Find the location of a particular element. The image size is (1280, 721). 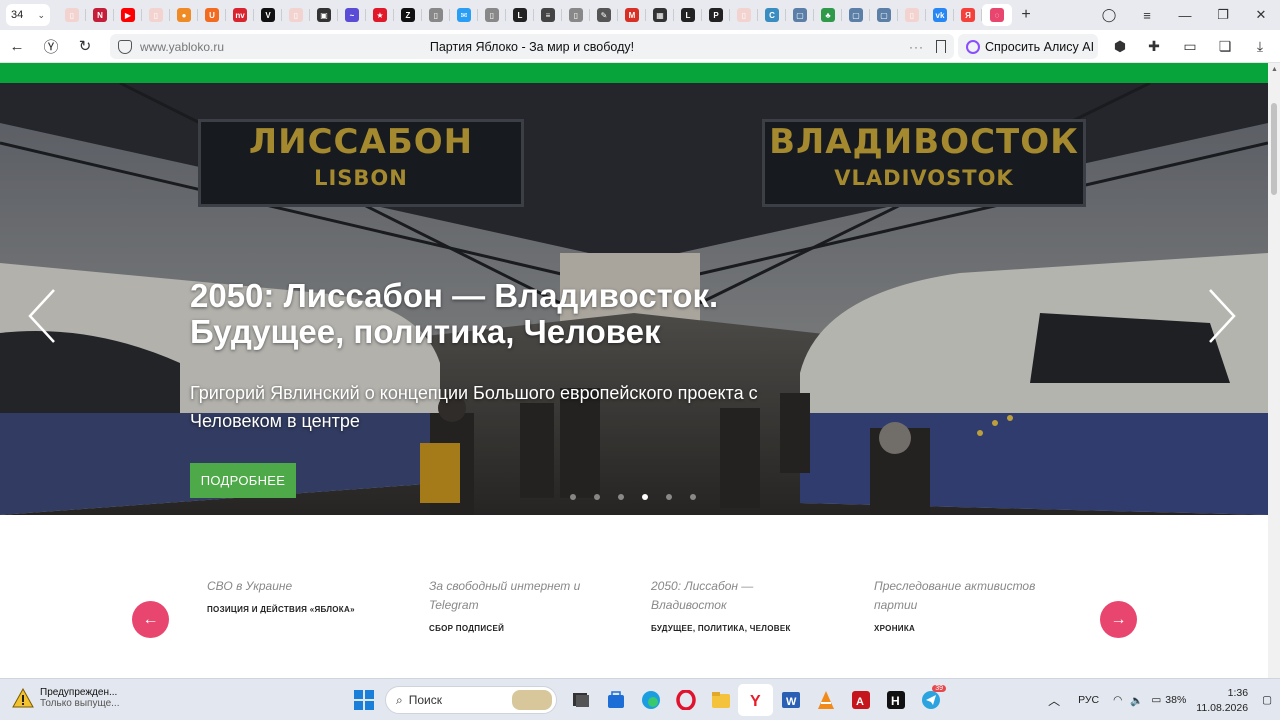

collections-icon: ❏ is located at coordinates (1225, 46).